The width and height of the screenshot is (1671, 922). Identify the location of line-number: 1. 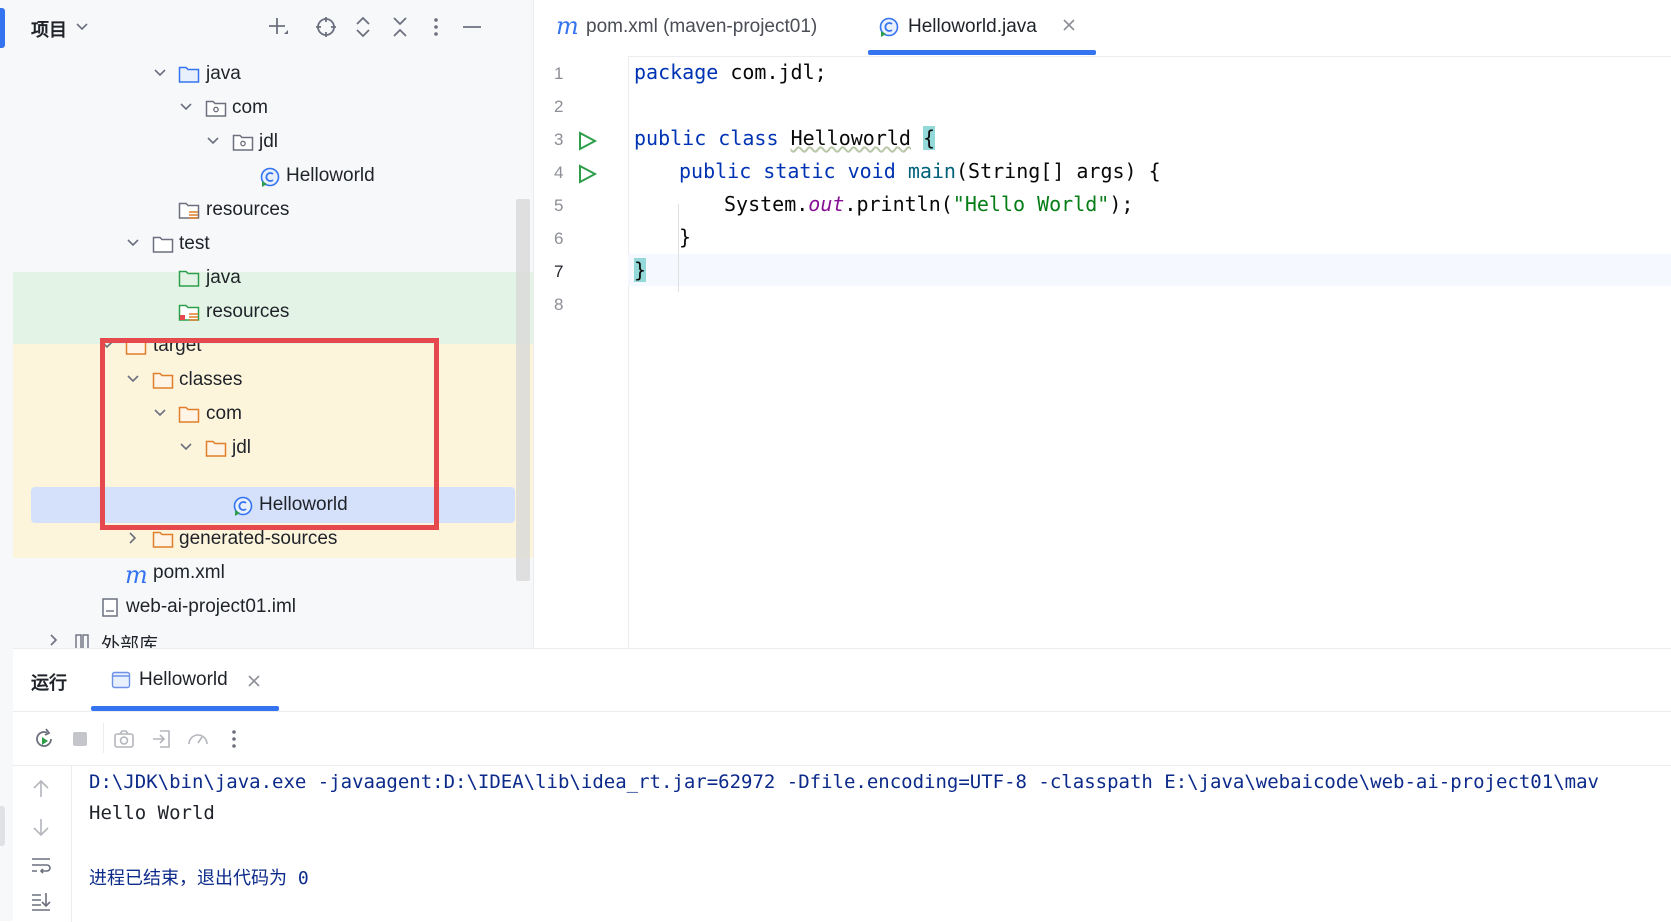
(559, 73).